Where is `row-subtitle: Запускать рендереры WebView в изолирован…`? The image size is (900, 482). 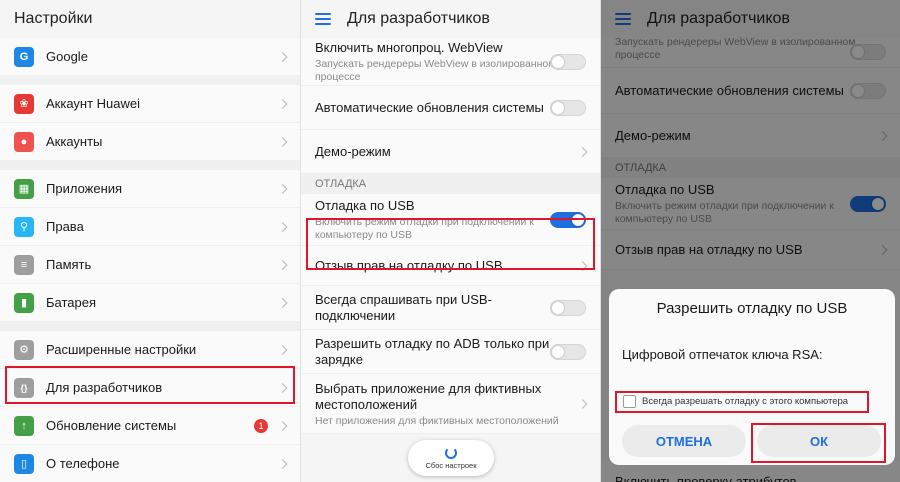 row-subtitle: Запускать рендереры WebView в изолирован… is located at coordinates (435, 70).